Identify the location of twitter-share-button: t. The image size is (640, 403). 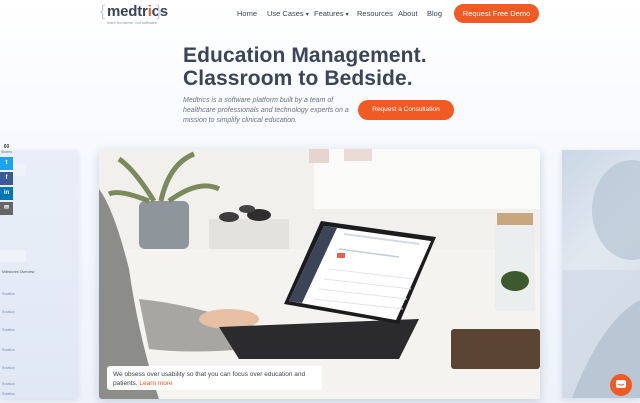
(6, 163).